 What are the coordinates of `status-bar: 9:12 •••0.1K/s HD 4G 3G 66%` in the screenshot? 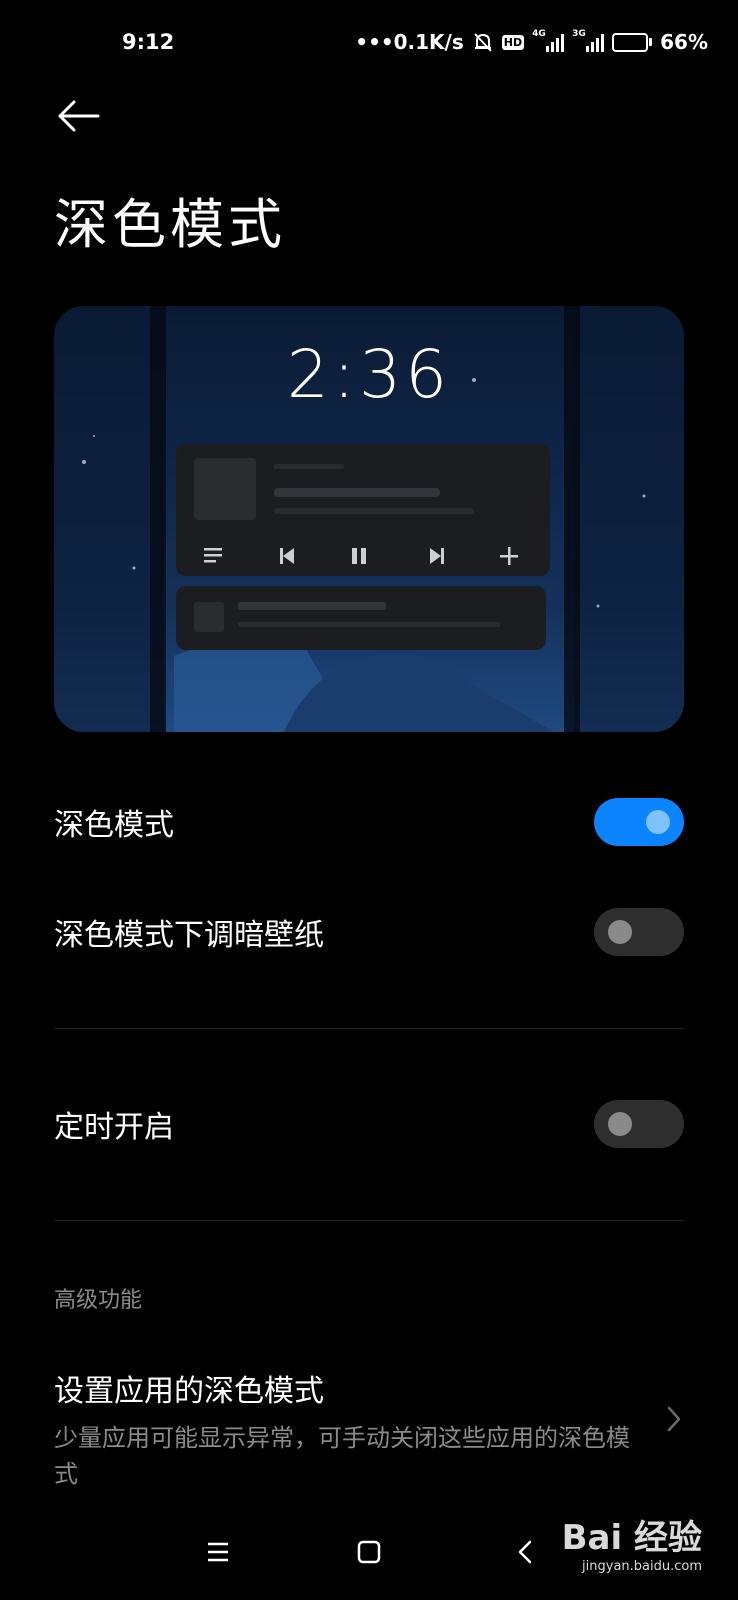 It's located at (369, 44).